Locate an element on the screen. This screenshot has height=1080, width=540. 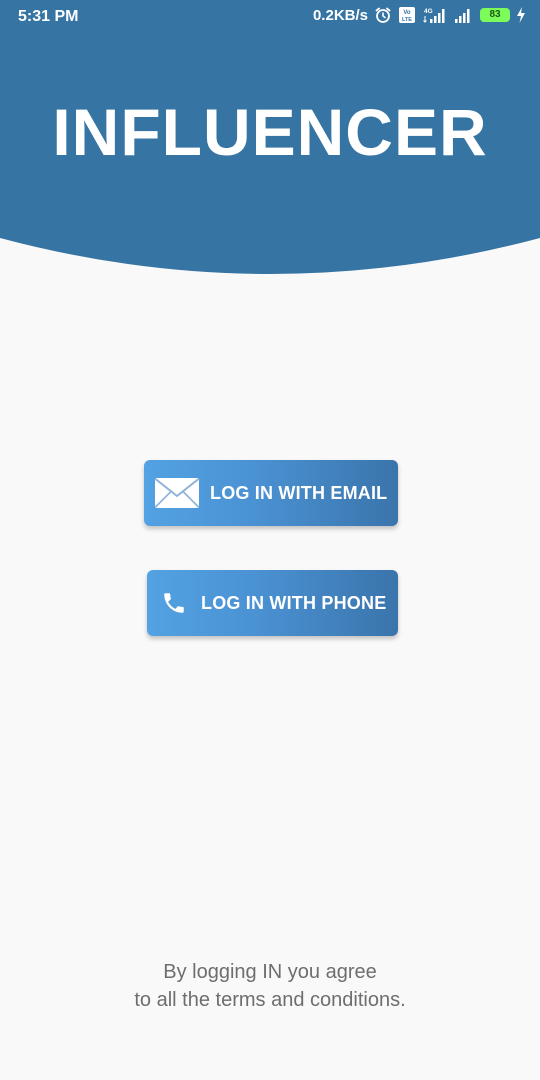
terms-notice-line-2: to all the terms and conditions. is located at coordinates (270, 1000).